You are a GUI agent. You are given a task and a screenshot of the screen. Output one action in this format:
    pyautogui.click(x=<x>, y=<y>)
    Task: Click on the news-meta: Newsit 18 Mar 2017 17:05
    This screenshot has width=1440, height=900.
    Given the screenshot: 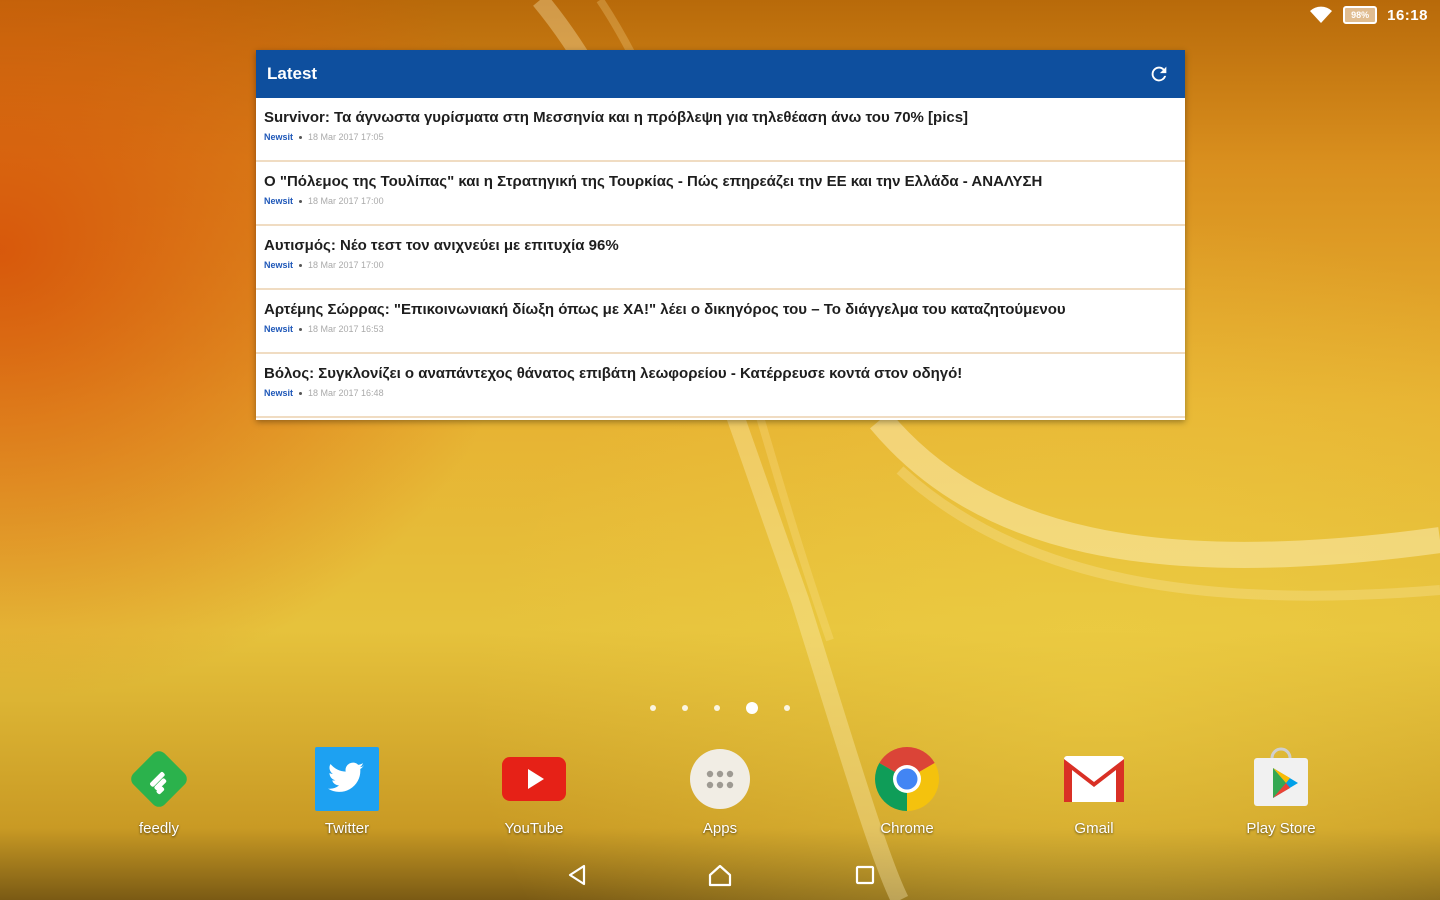 What is the action you would take?
    pyautogui.click(x=720, y=137)
    